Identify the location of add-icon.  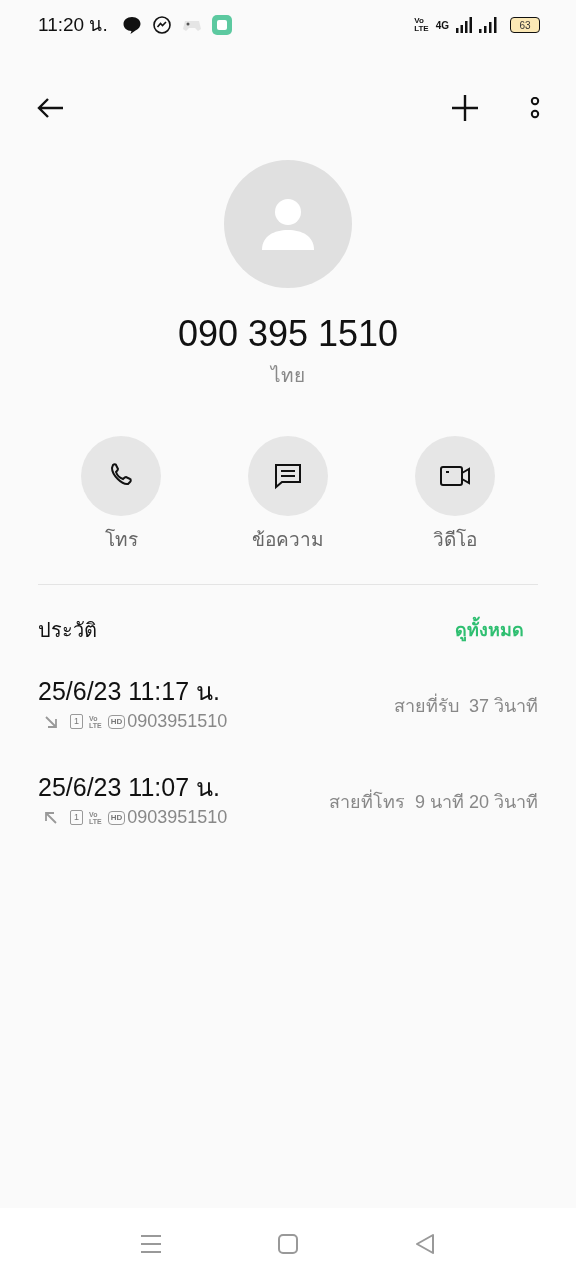
(465, 107).